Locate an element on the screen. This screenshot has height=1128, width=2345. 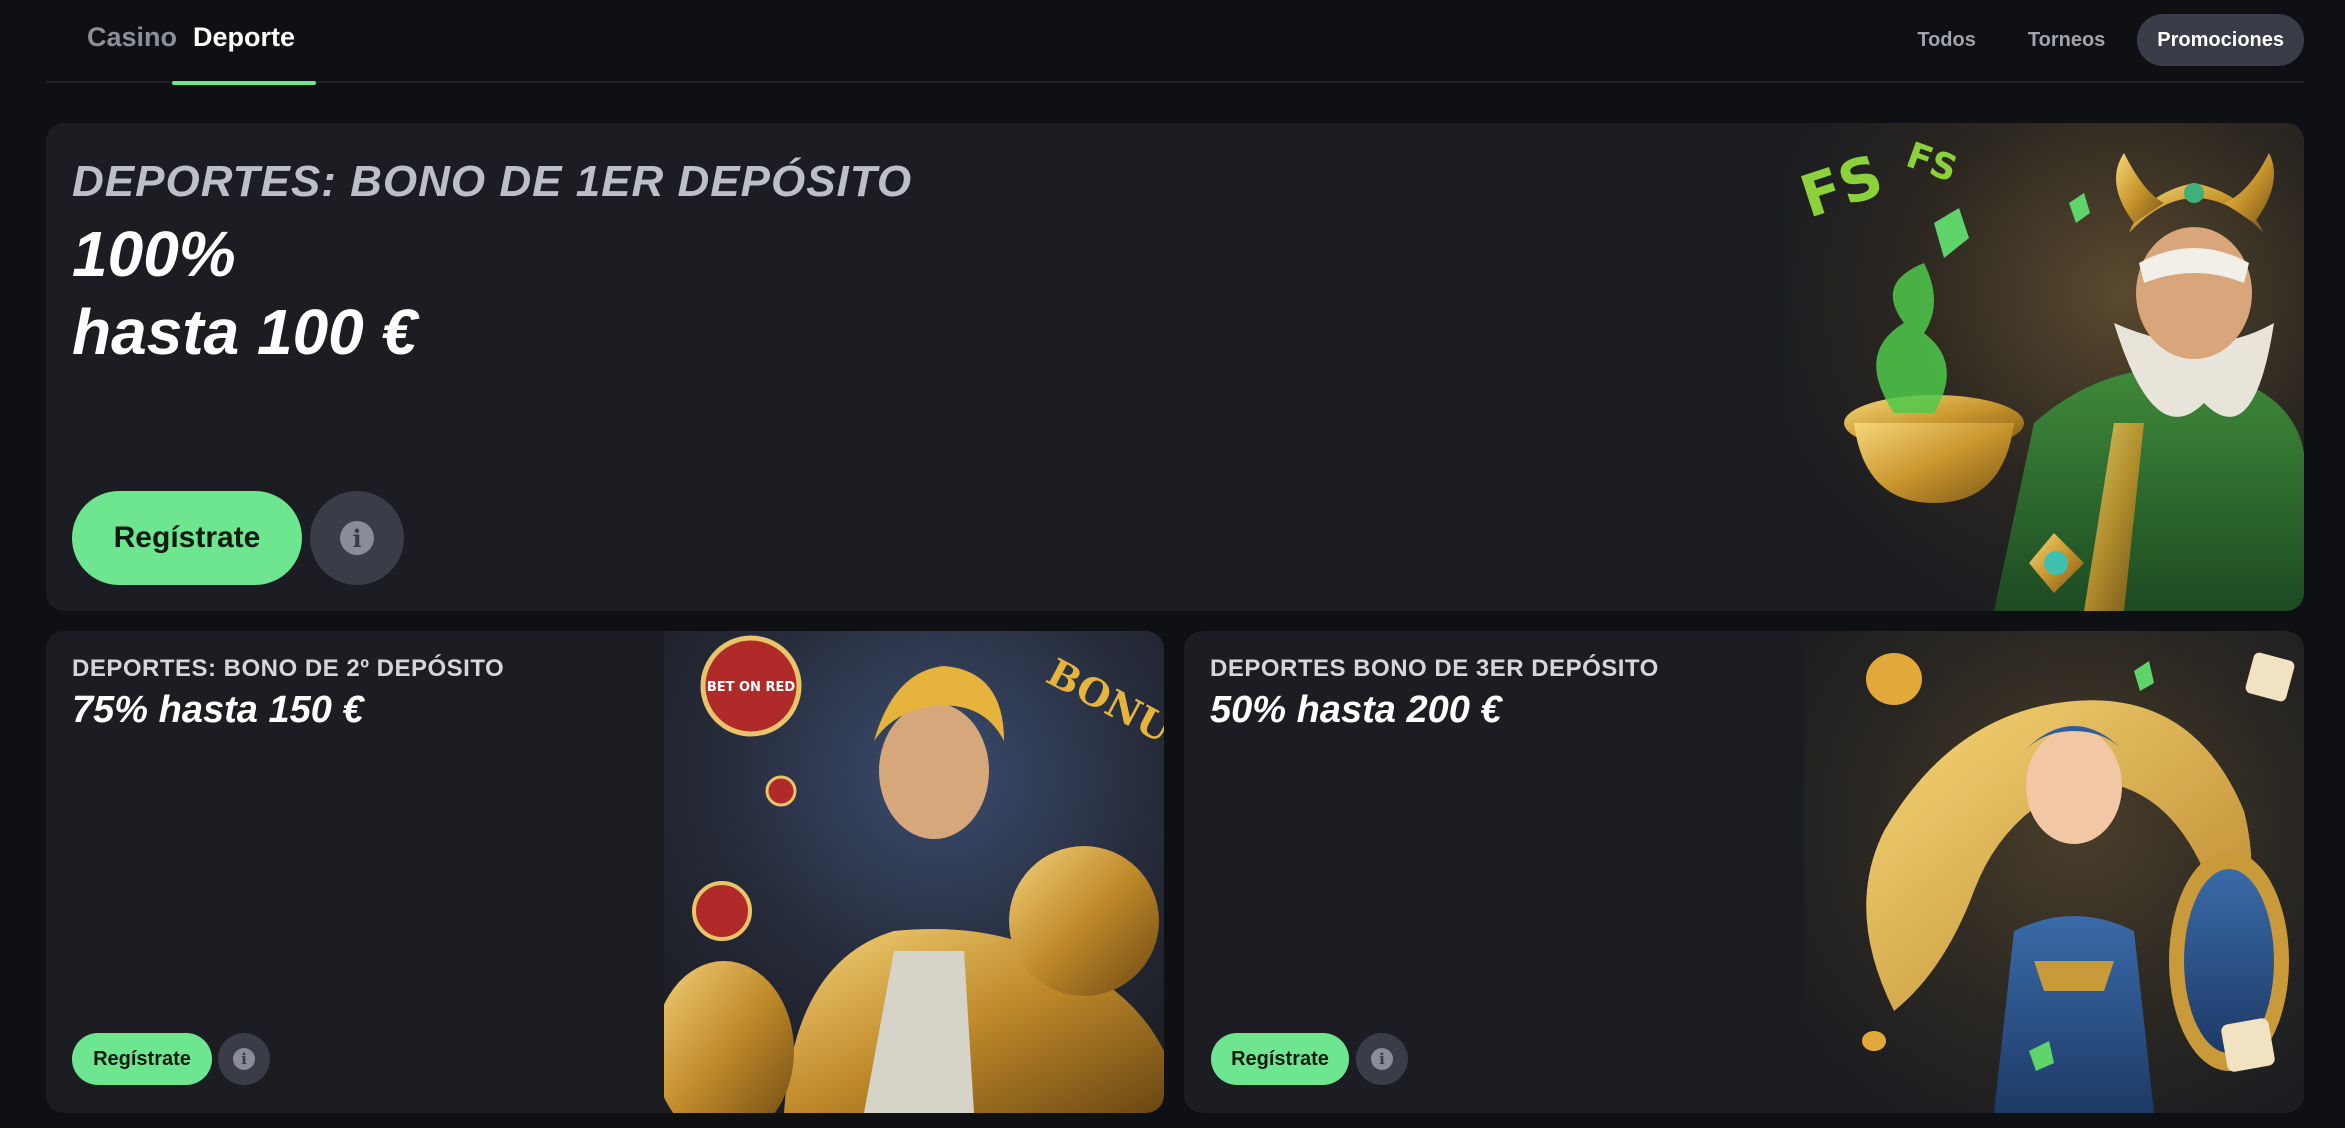
filter-group: Todos Torneos Promociones is located at coordinates (2100, 40).